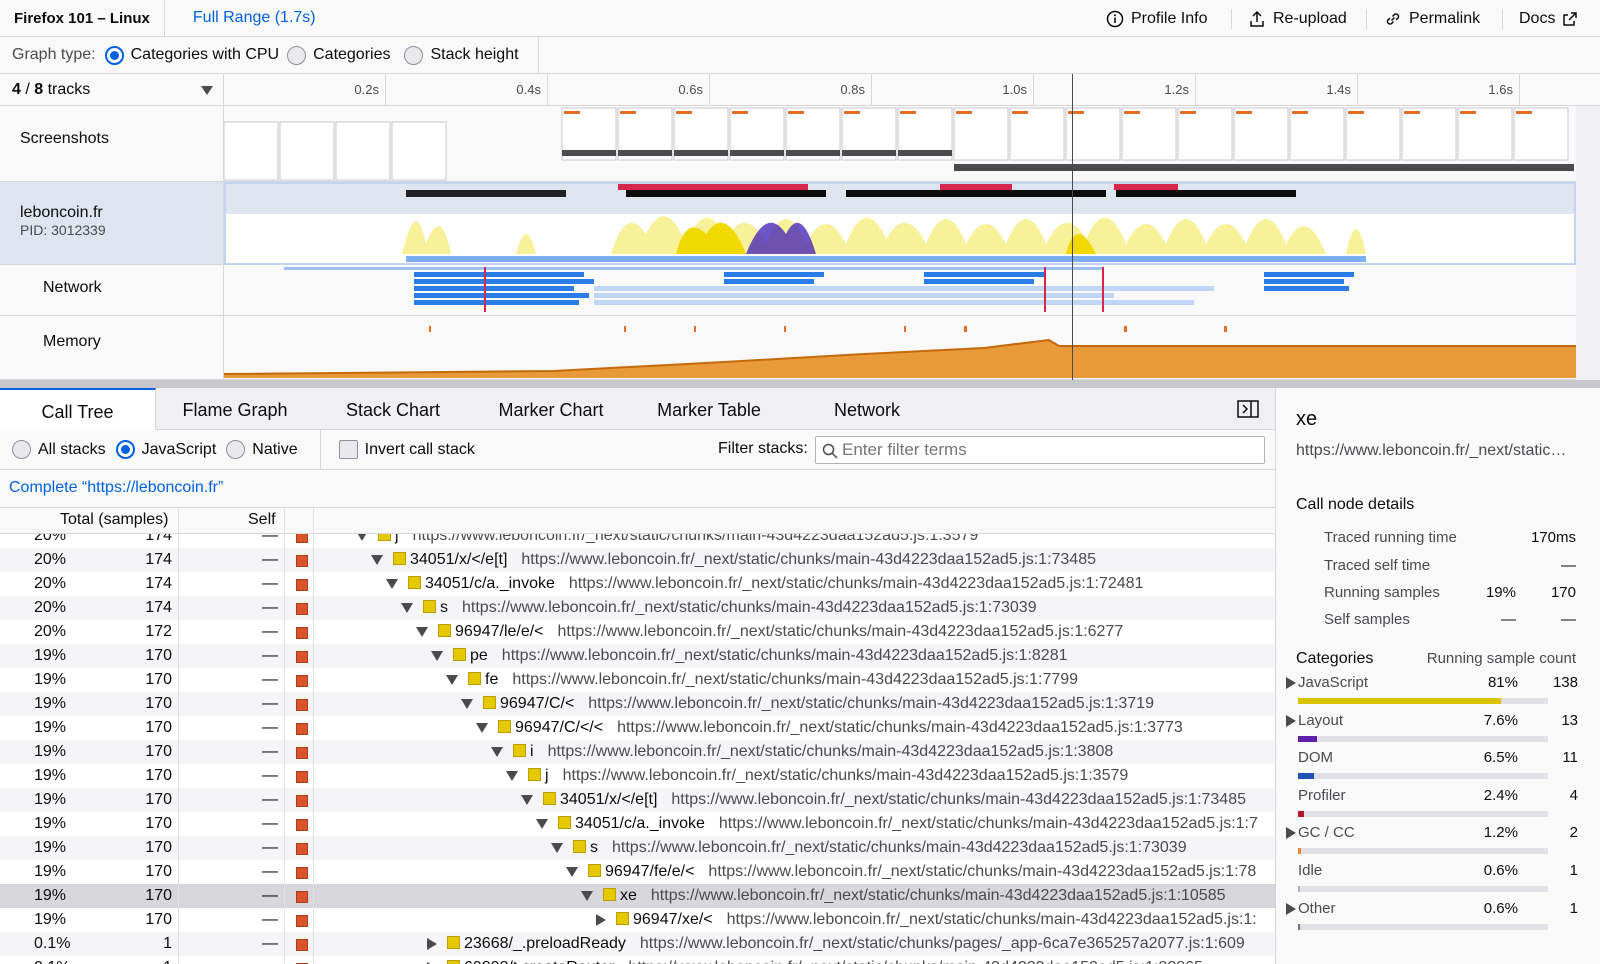 The image size is (1600, 964). What do you see at coordinates (240, 18) in the screenshot?
I see `range-breadcrumb: Full Range (1.7s)` at bounding box center [240, 18].